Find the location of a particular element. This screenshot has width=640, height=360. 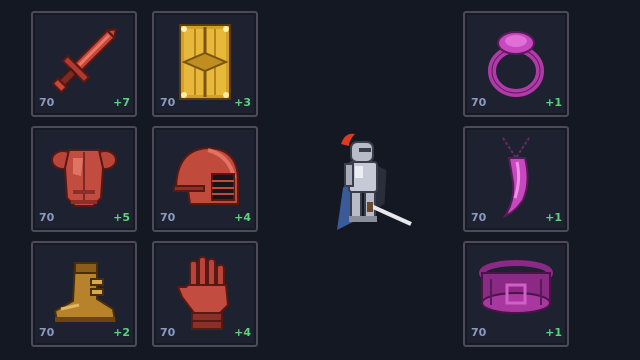

equipment-slot-gloves: 70 +4 is located at coordinates (205, 294).